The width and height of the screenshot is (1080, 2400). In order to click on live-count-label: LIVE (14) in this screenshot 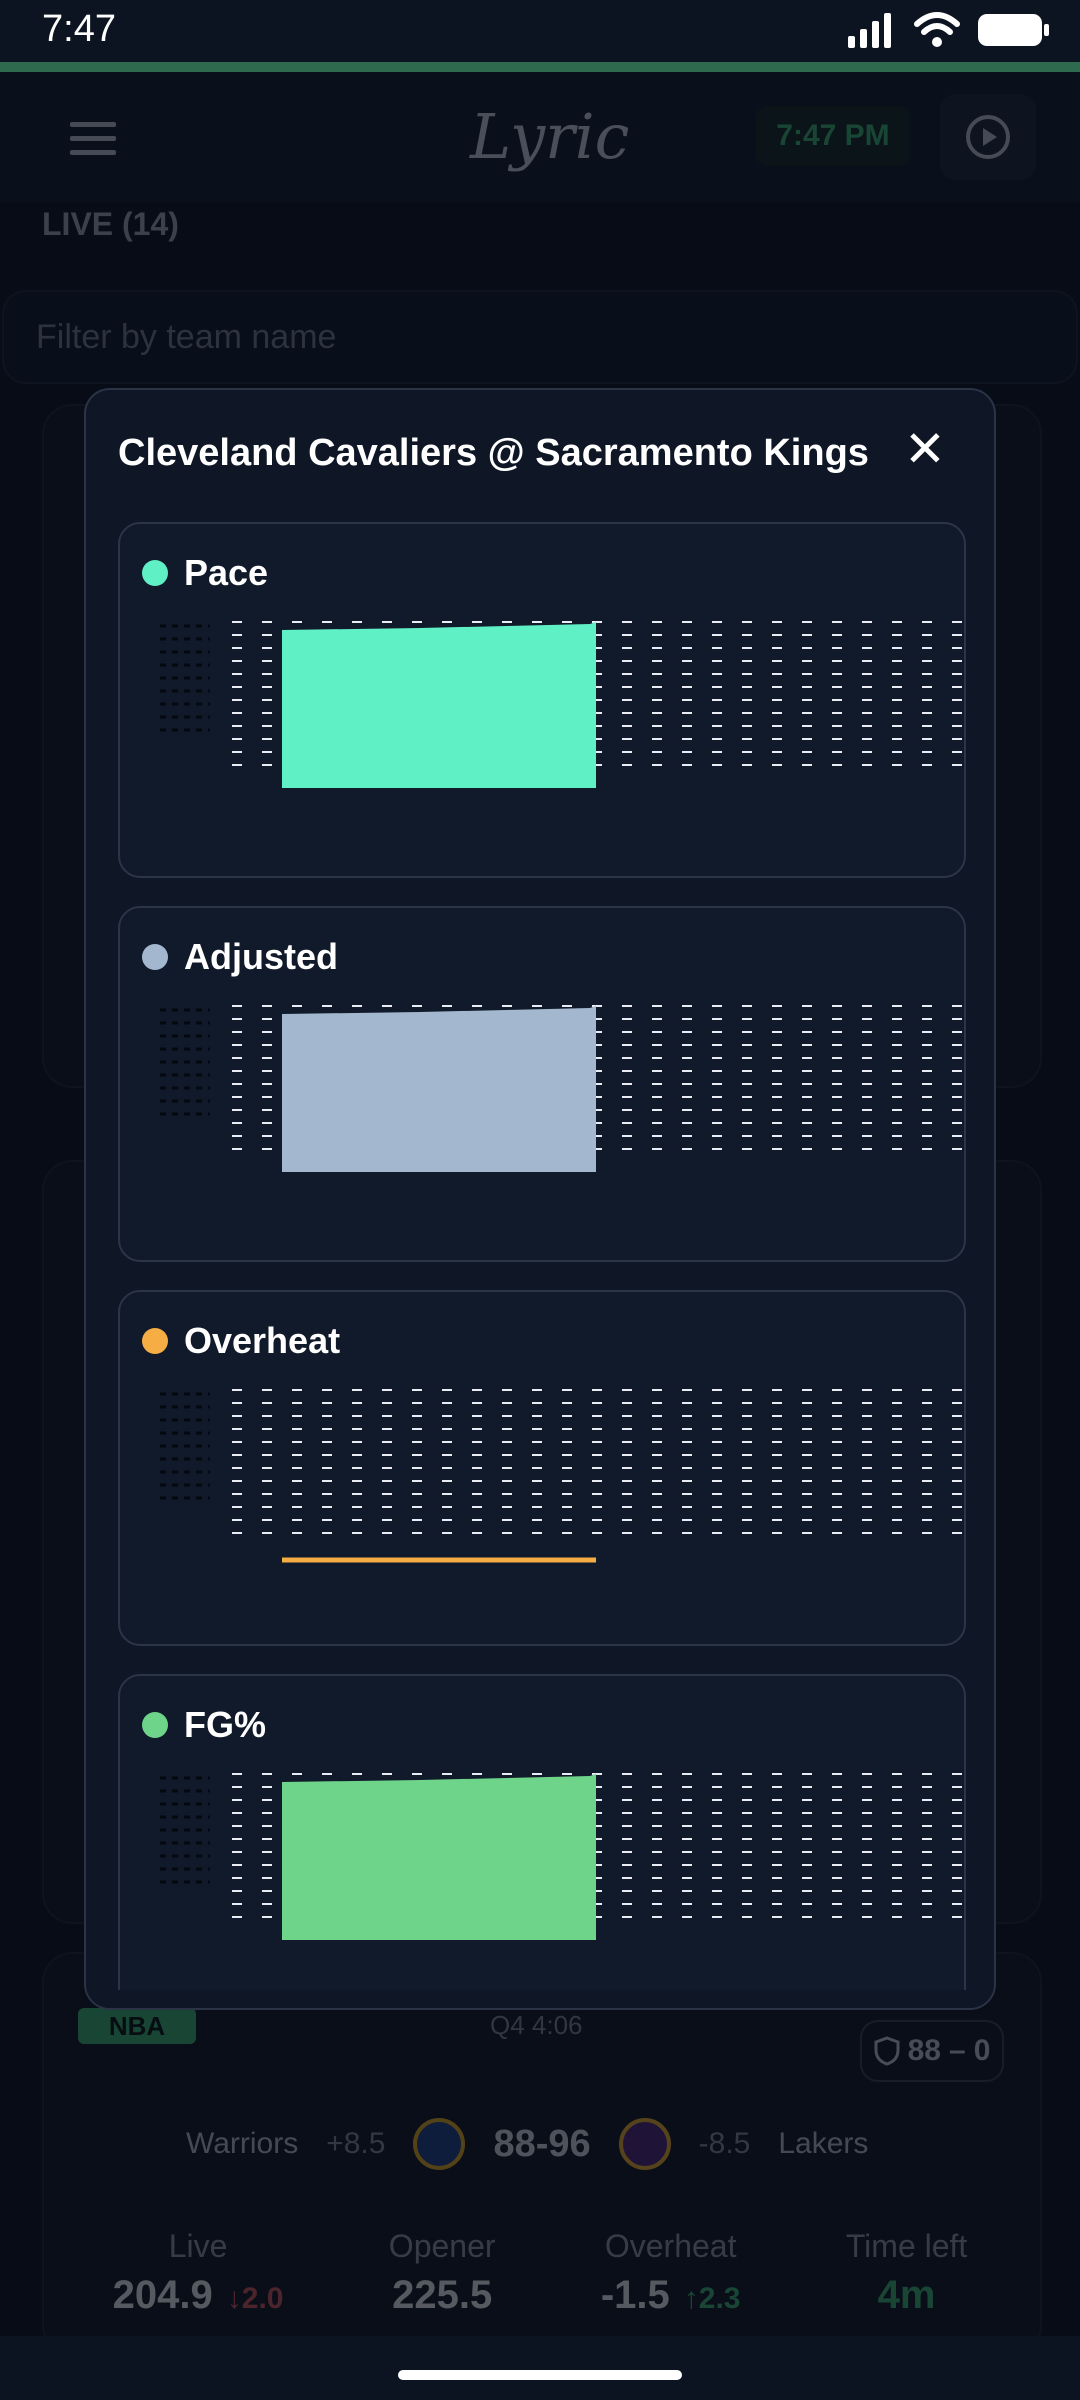, I will do `click(110, 224)`.